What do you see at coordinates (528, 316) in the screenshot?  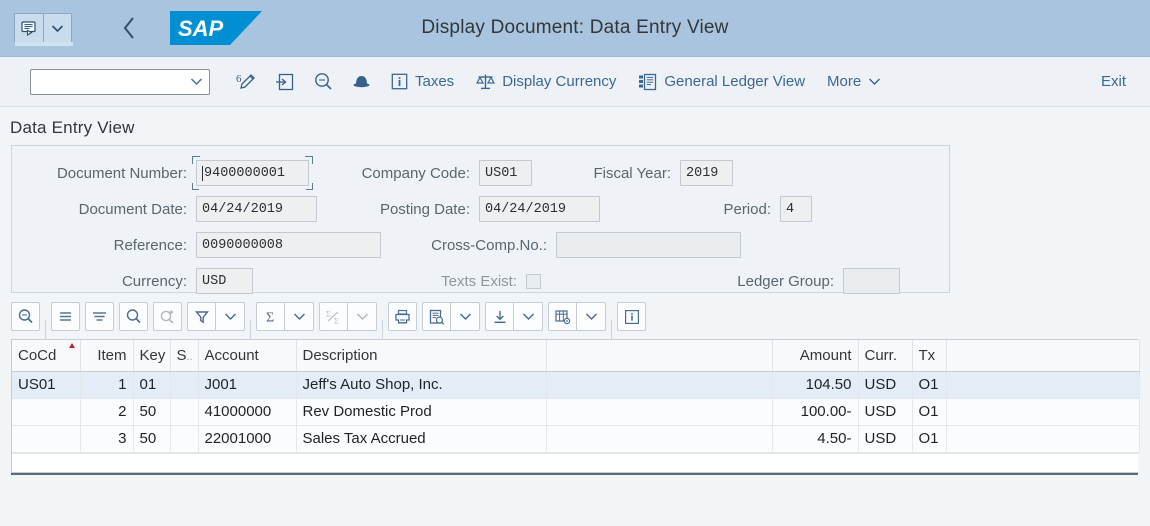 I see `export-dropdown-icon` at bounding box center [528, 316].